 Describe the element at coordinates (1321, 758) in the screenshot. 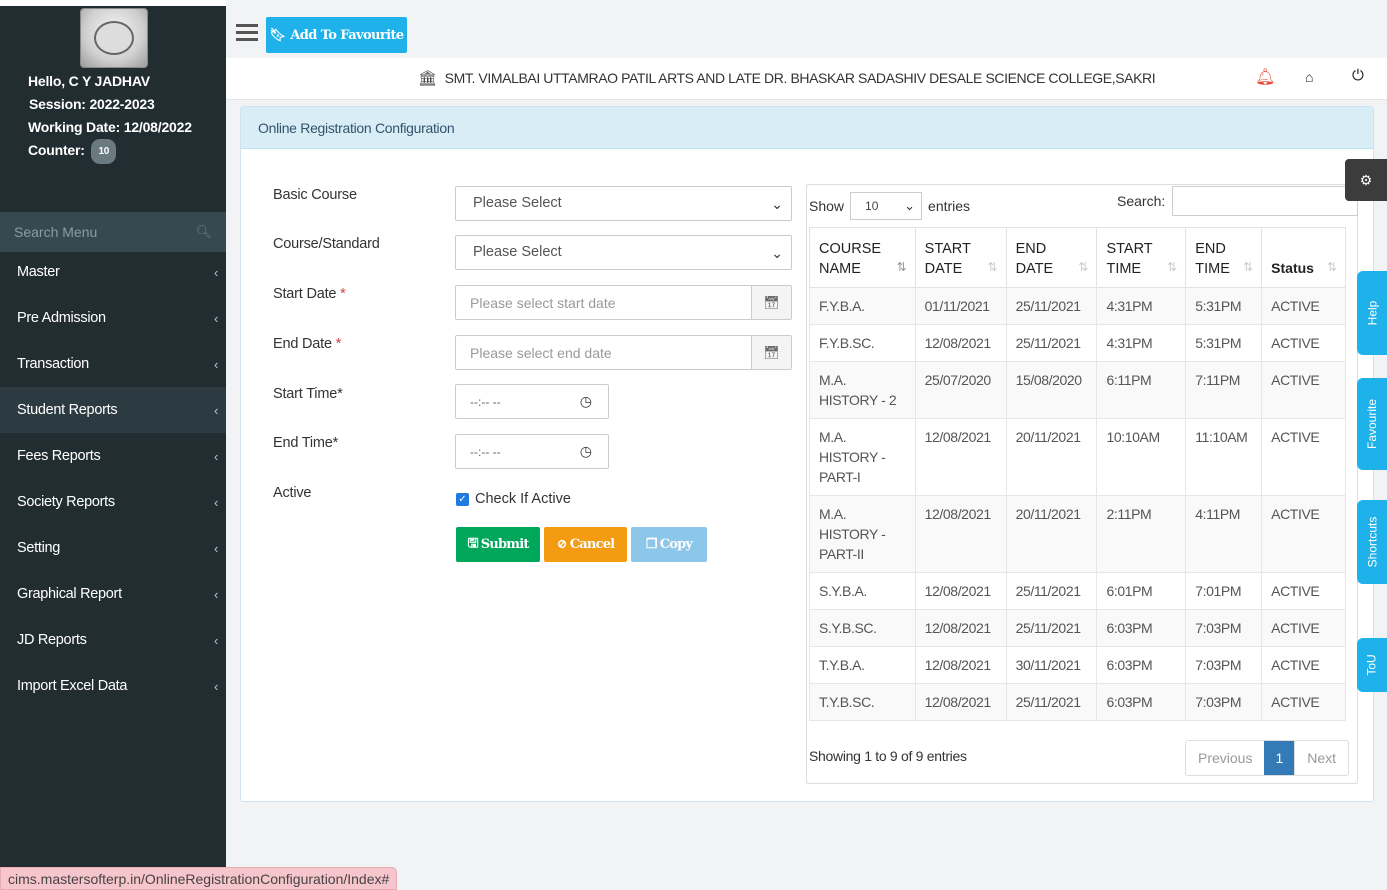

I see `next-page-button: Next` at that location.